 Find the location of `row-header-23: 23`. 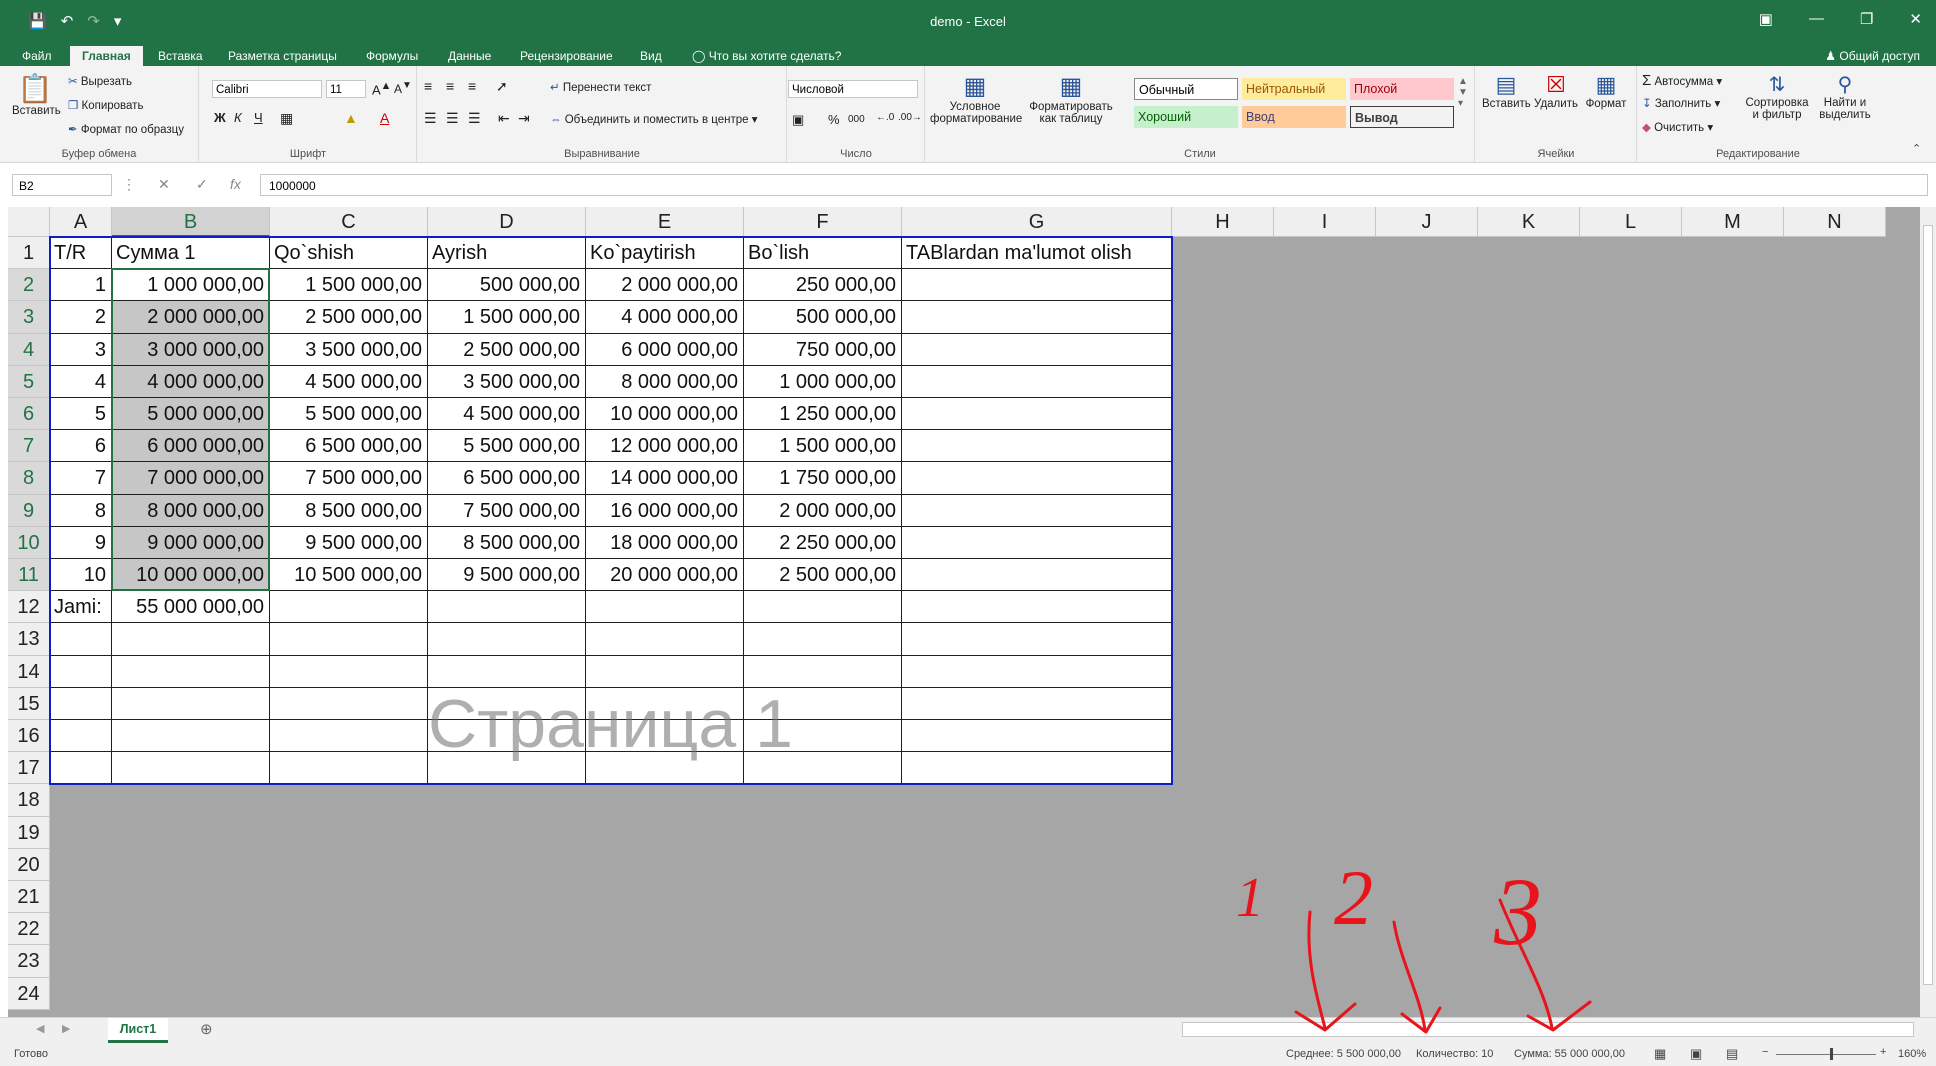

row-header-23: 23 is located at coordinates (29, 961).